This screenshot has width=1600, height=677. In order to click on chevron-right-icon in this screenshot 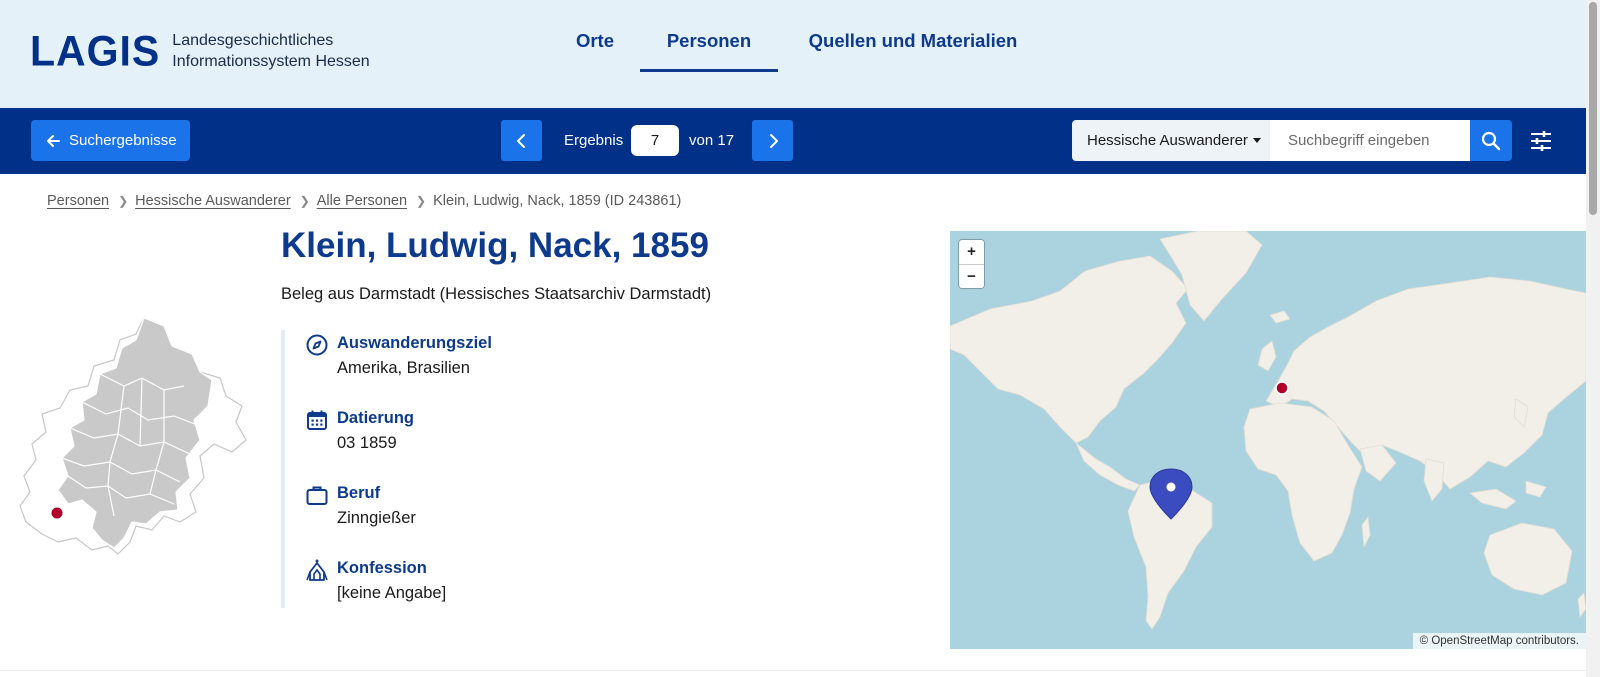, I will do `click(773, 140)`.